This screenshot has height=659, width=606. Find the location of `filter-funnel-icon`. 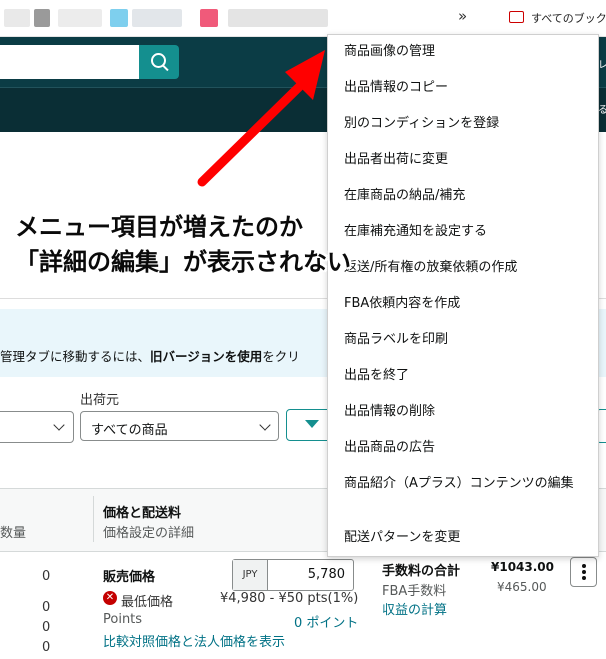

filter-funnel-icon is located at coordinates (312, 424).